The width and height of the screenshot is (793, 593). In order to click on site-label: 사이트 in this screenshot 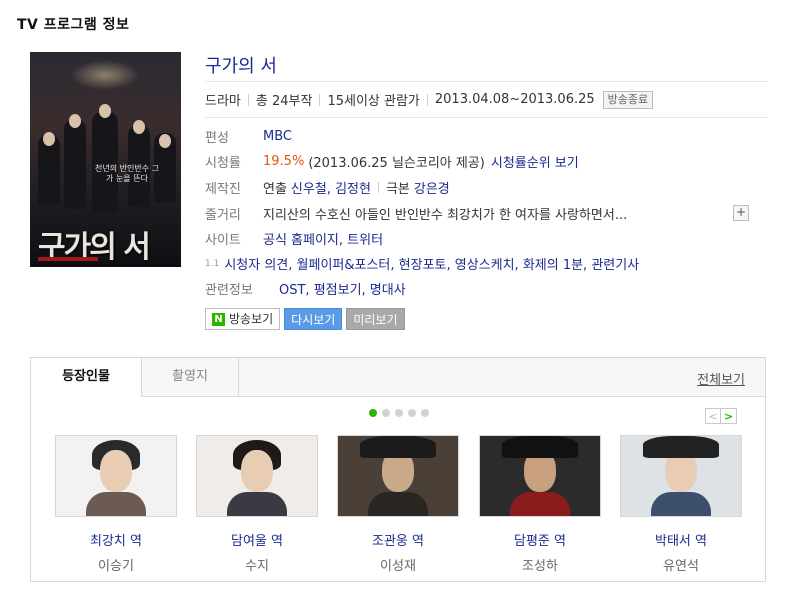, I will do `click(223, 240)`.